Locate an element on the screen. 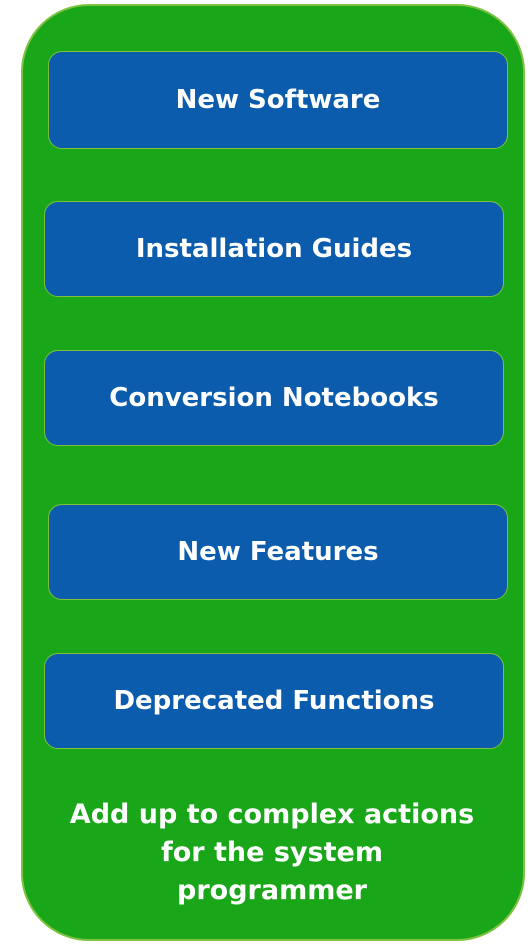 Image resolution: width=530 pixels, height=945 pixels. footer-line-1: Add up to complex actions is located at coordinates (272, 814).